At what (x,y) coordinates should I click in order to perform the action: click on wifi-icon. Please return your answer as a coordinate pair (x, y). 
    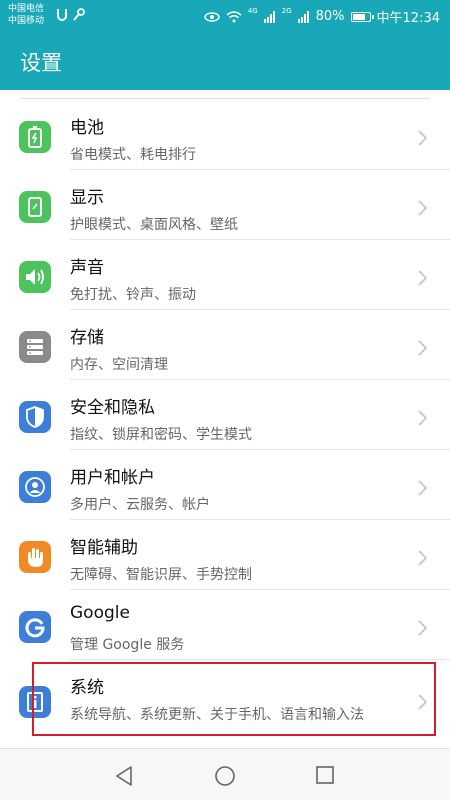
    Looking at the image, I should click on (234, 16).